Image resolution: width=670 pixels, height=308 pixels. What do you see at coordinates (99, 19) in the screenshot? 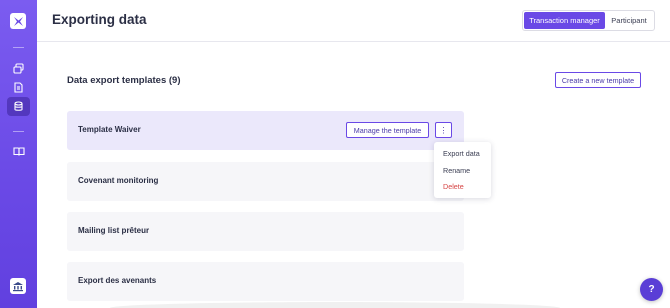
I see `page-title: Exporting data` at bounding box center [99, 19].